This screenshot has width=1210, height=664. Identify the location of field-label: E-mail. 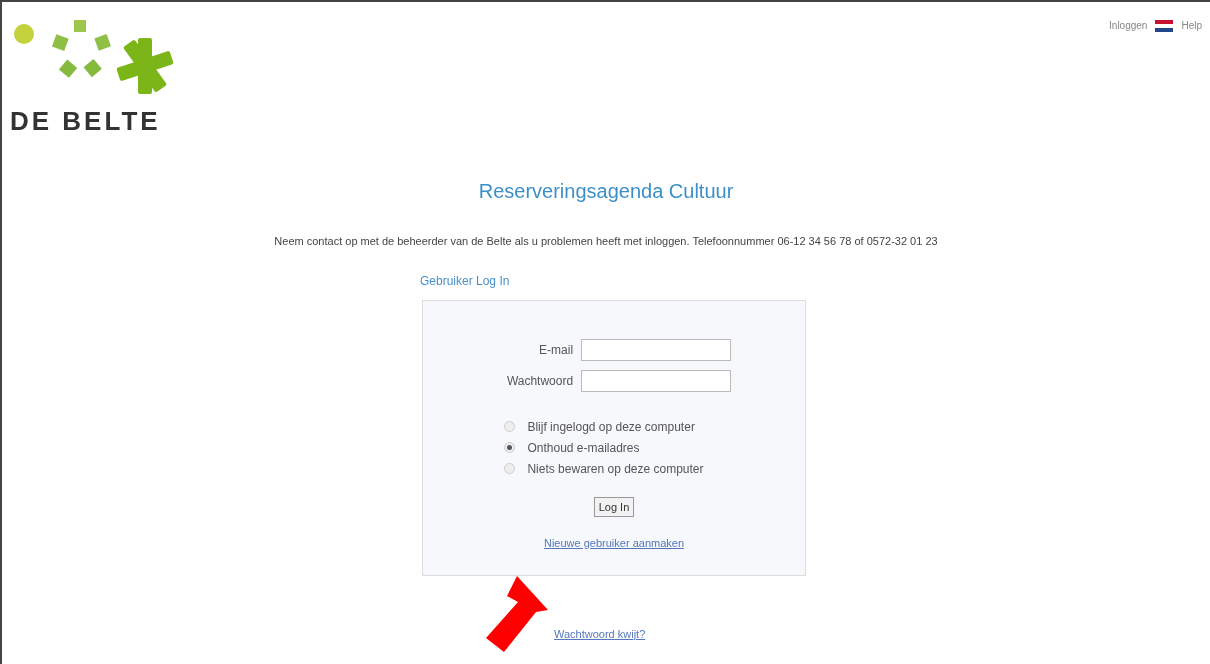
(556, 350).